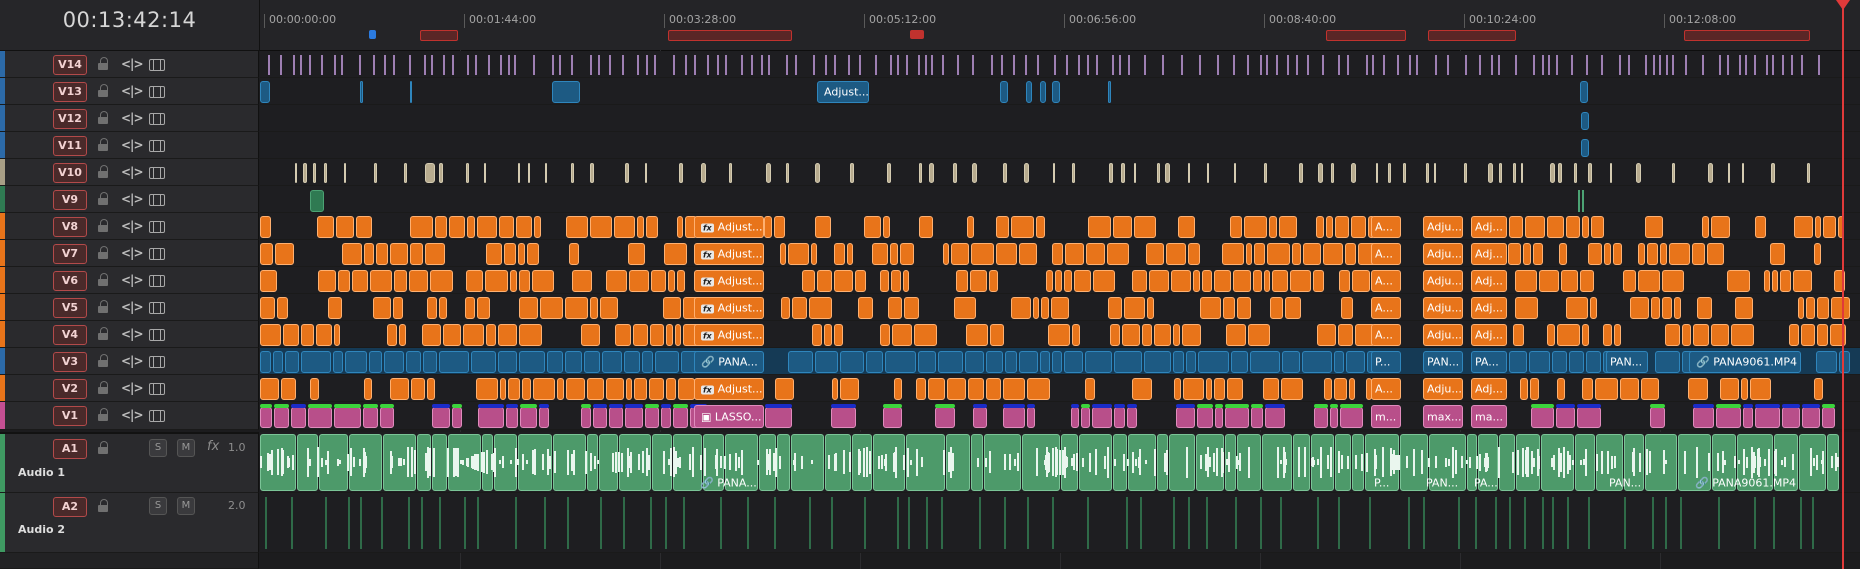  What do you see at coordinates (213, 446) in the screenshot?
I see `fx-icon: fx` at bounding box center [213, 446].